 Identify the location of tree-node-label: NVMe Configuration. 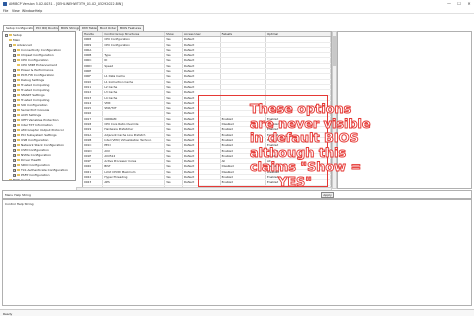
(36, 155).